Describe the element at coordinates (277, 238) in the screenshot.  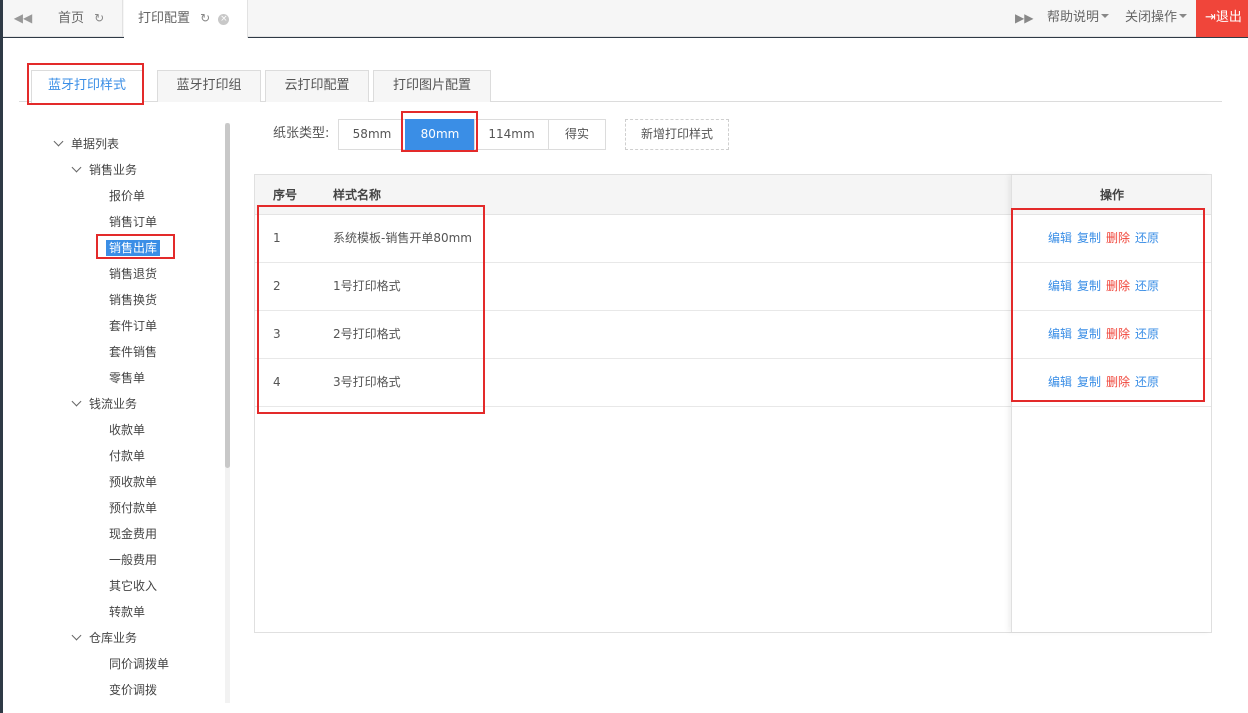
I see `row-seq: 1` at that location.